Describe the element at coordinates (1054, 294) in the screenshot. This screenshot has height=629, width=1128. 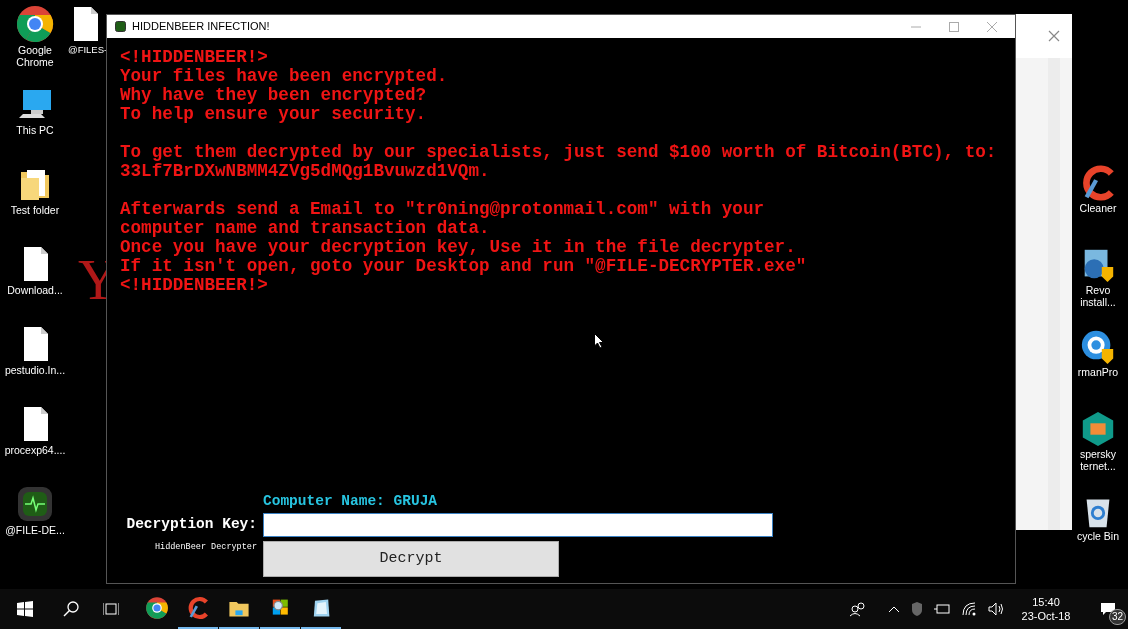
I see `scrollbar` at that location.